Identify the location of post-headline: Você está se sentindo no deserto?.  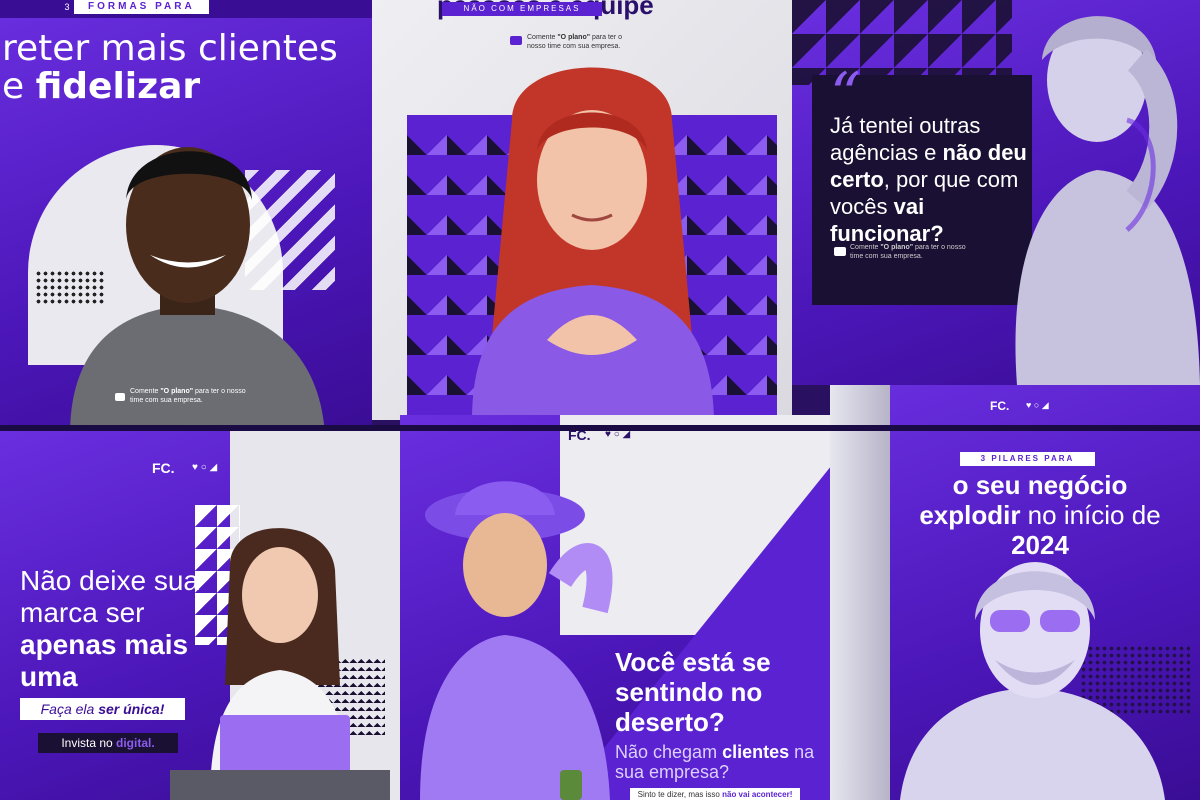
(693, 692).